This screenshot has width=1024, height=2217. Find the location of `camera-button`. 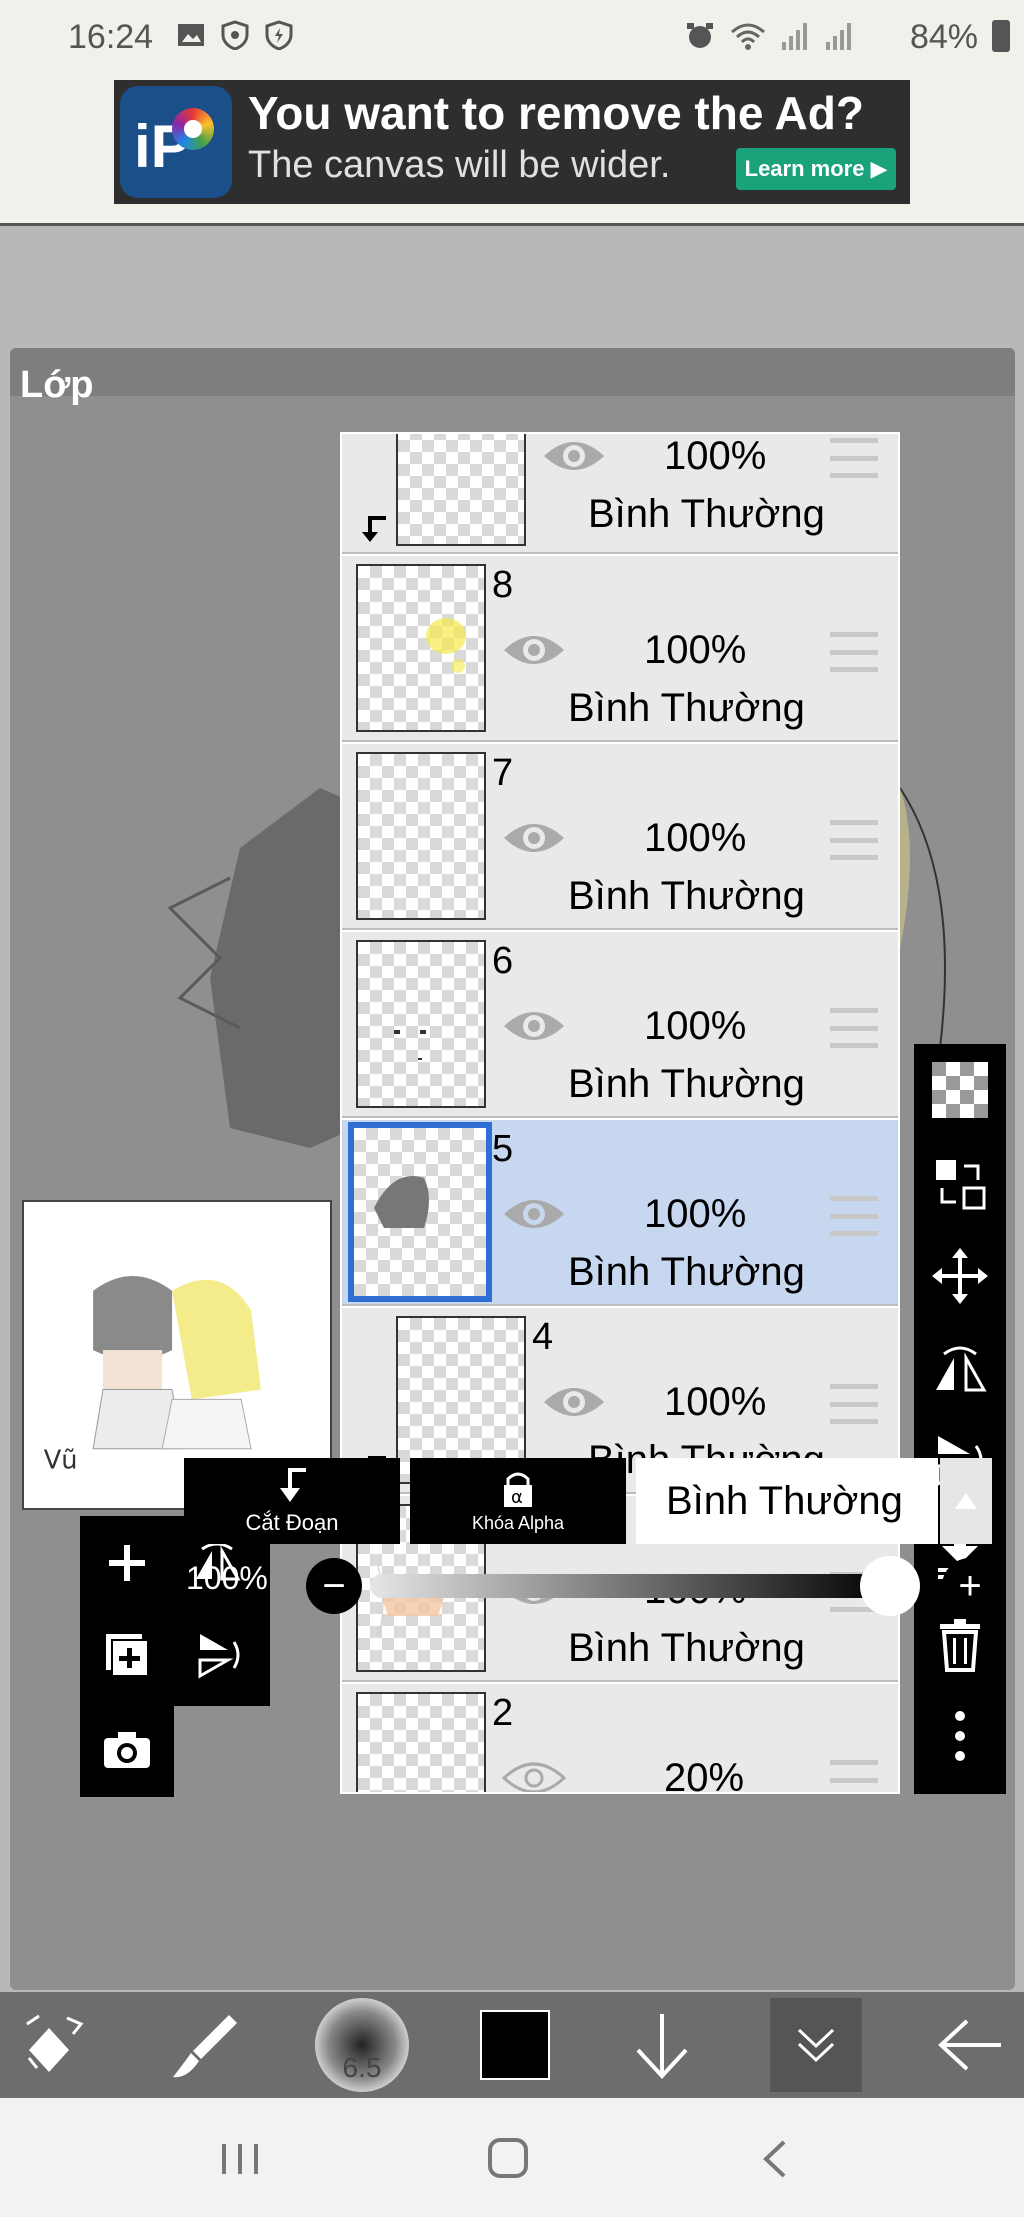

camera-button is located at coordinates (127, 1750).